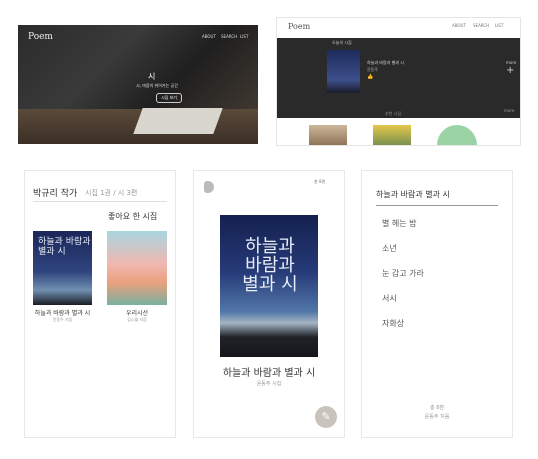 This screenshot has height=459, width=538. Describe the element at coordinates (152, 76) in the screenshot. I see `hero-caption-main: 시` at that location.